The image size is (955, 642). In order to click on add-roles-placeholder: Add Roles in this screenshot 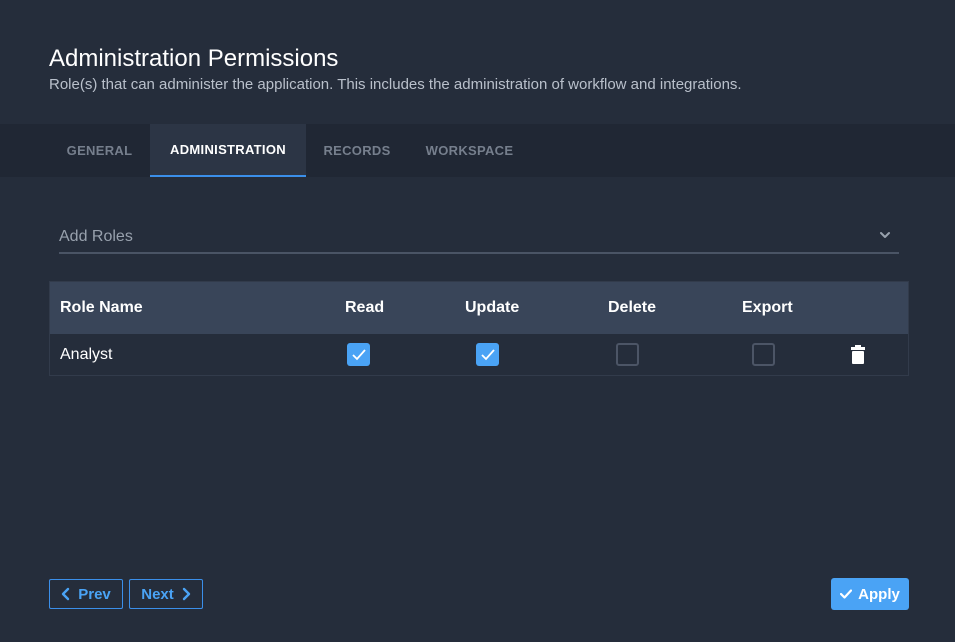, I will do `click(96, 236)`.